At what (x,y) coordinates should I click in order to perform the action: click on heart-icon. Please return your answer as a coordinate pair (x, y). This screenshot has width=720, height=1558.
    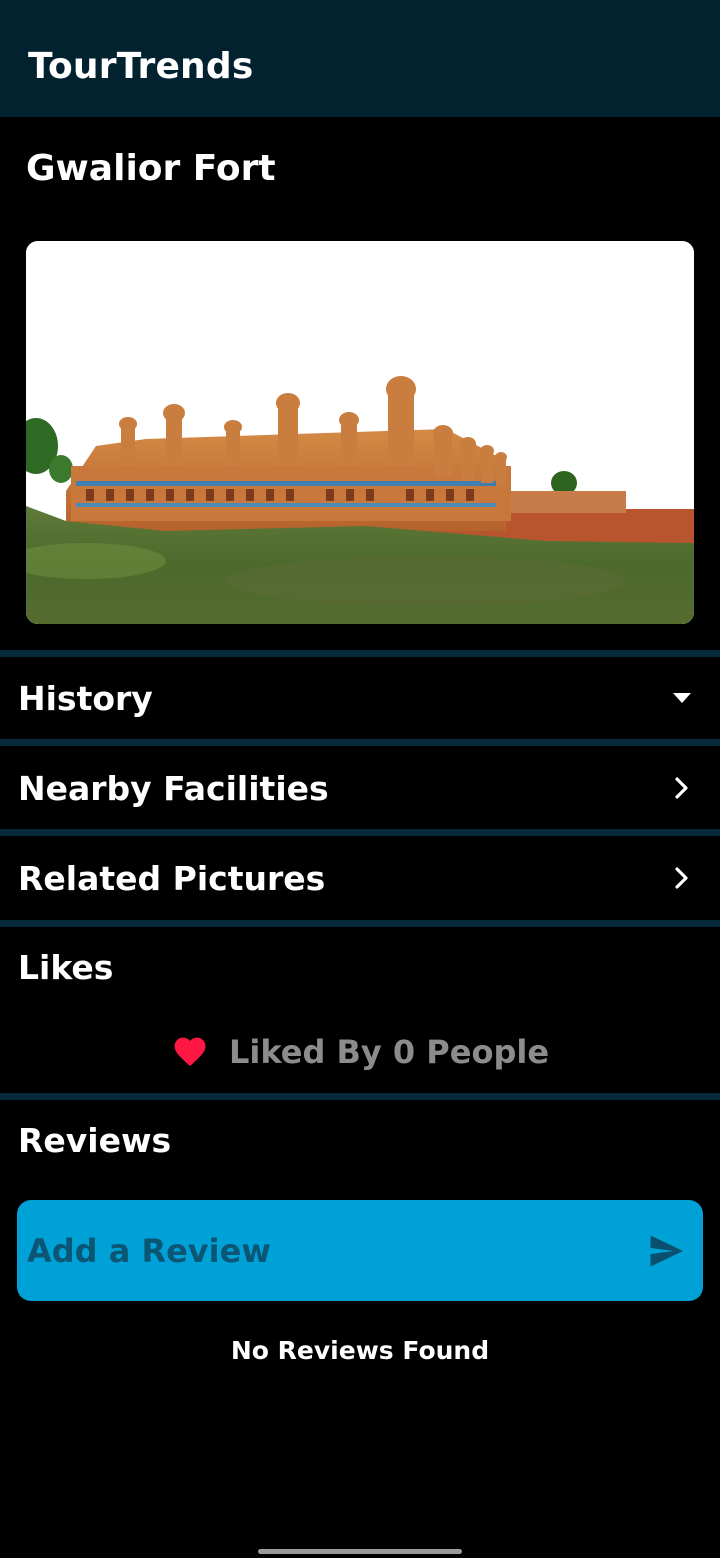
    Looking at the image, I should click on (190, 1052).